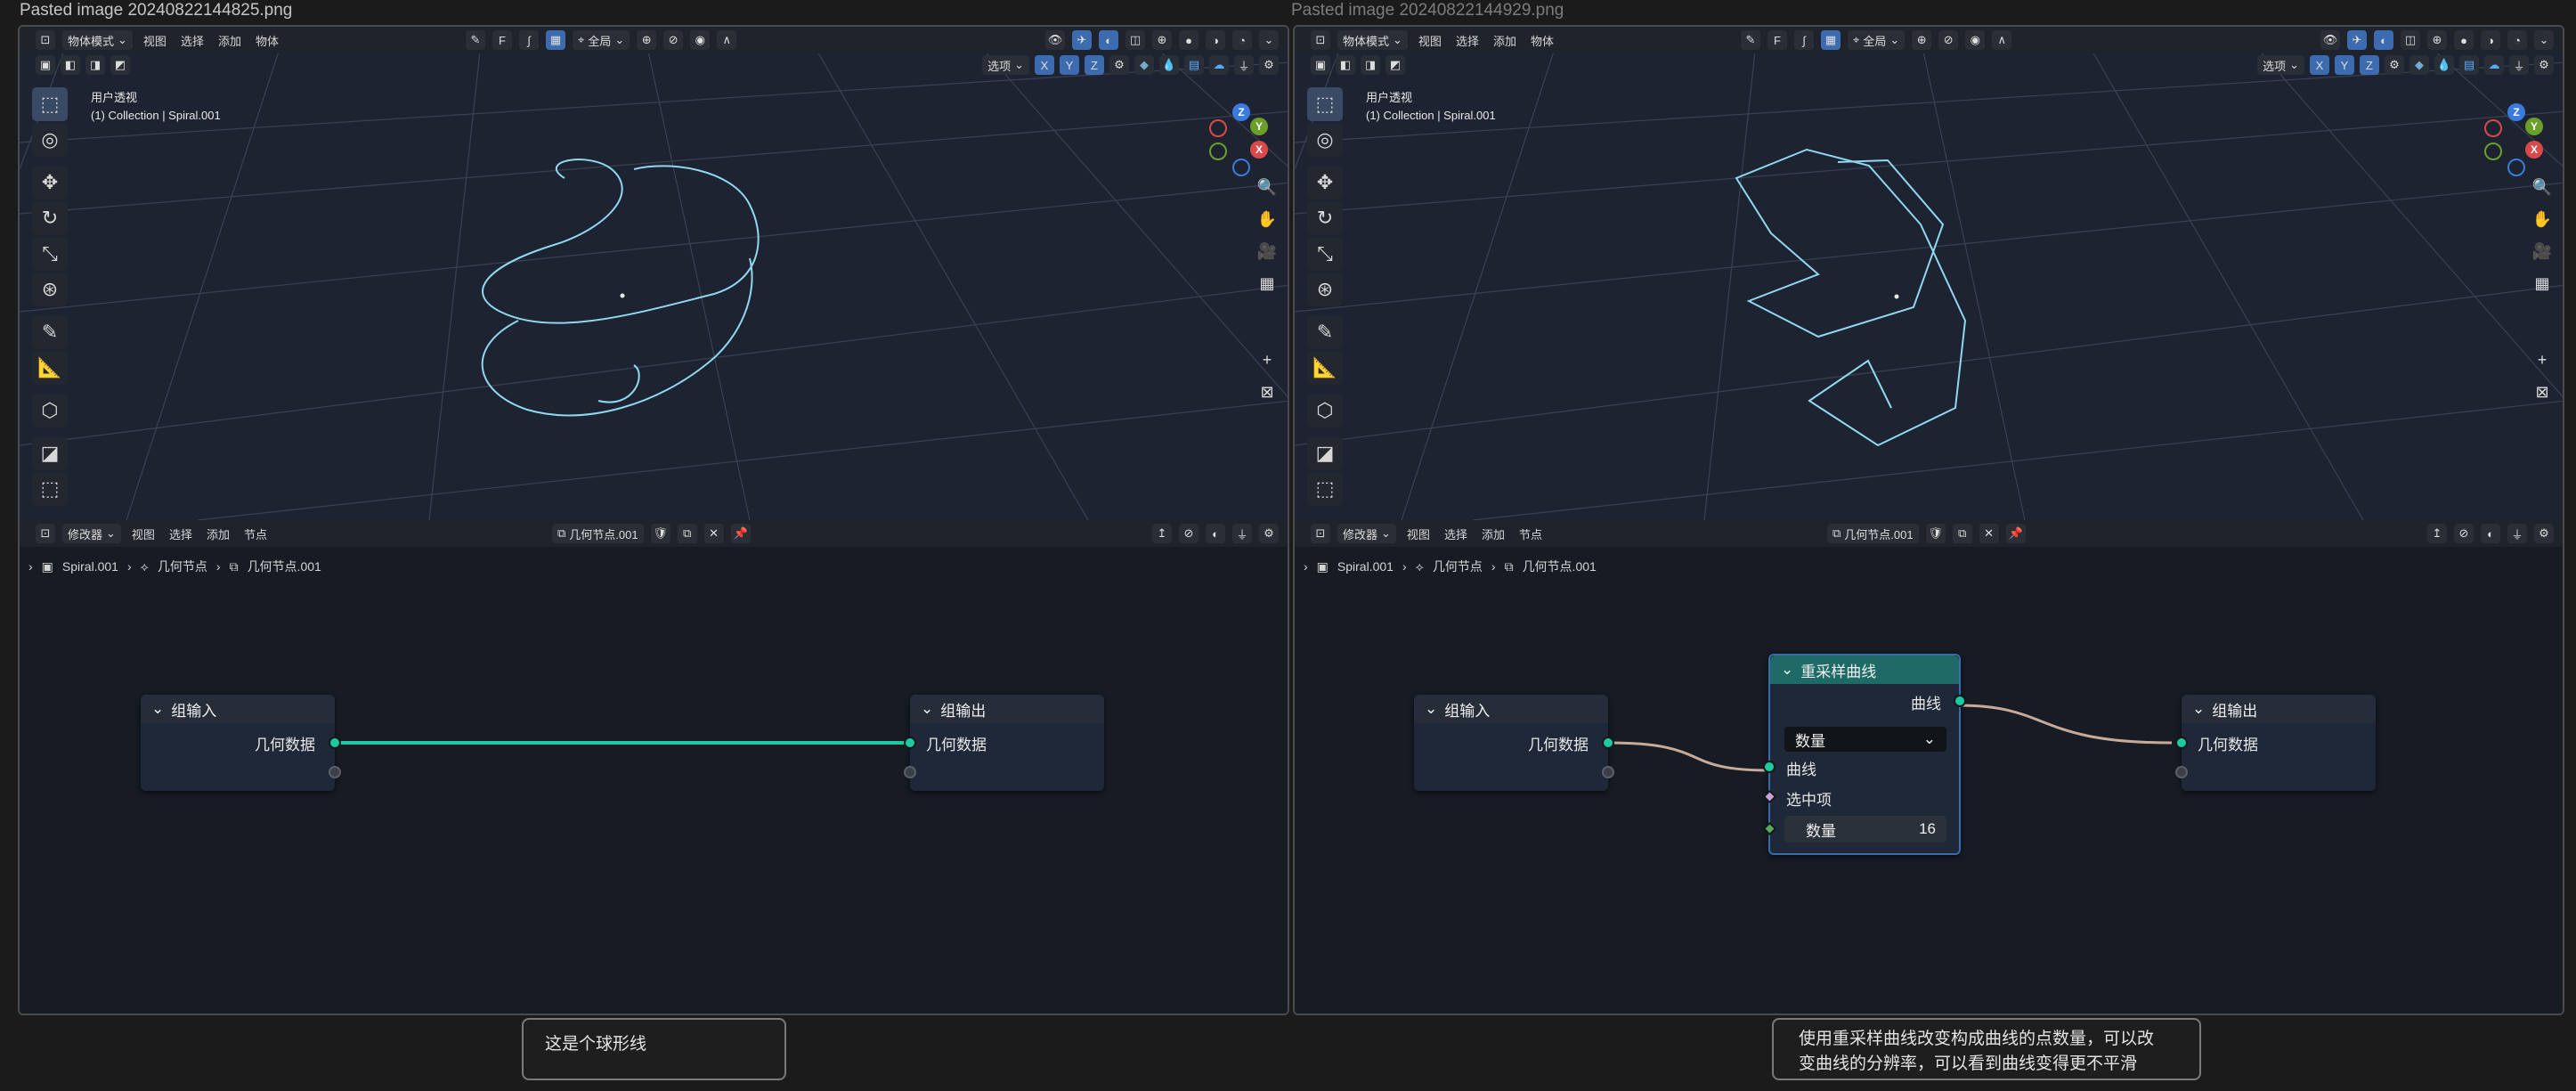 This screenshot has height=1091, width=2576. I want to click on group-output-header: ⌄ 组输出, so click(2279, 709).